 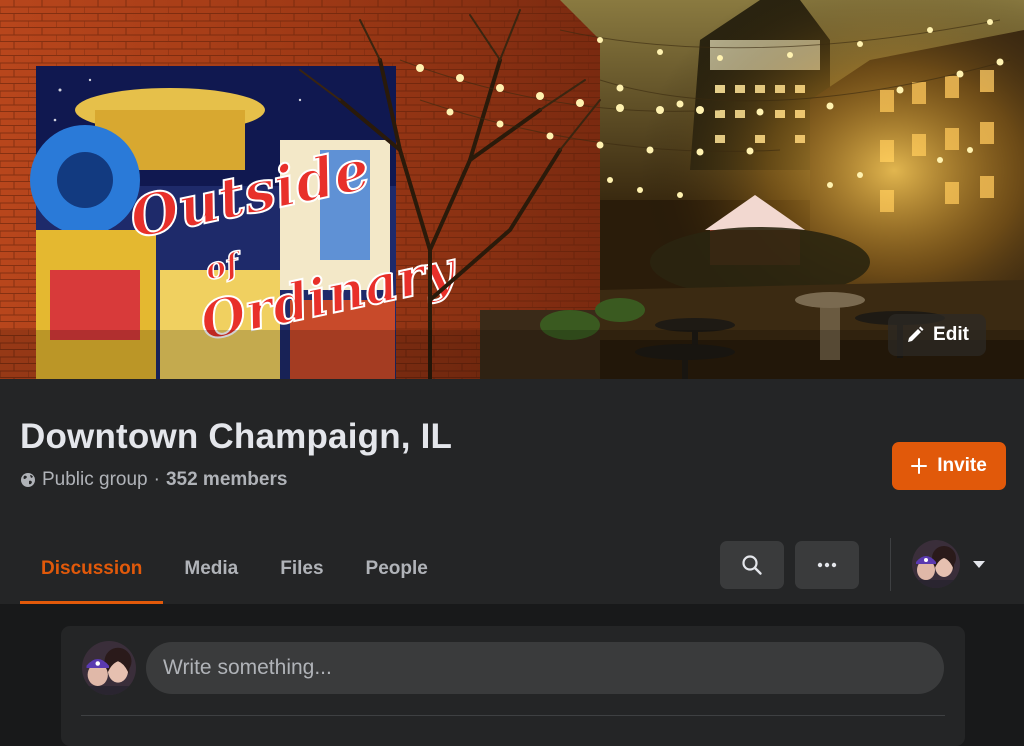 I want to click on more-options-button, so click(x=827, y=565).